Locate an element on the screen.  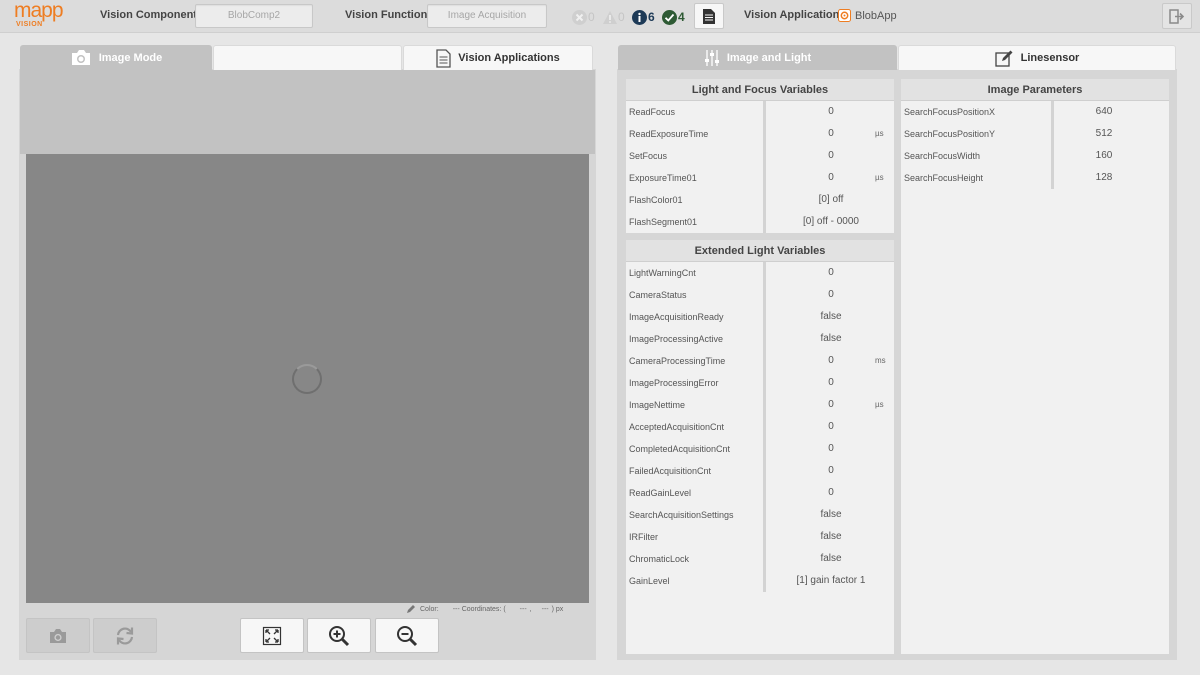
tab-image-mode: Image Mode is located at coordinates (116, 57).